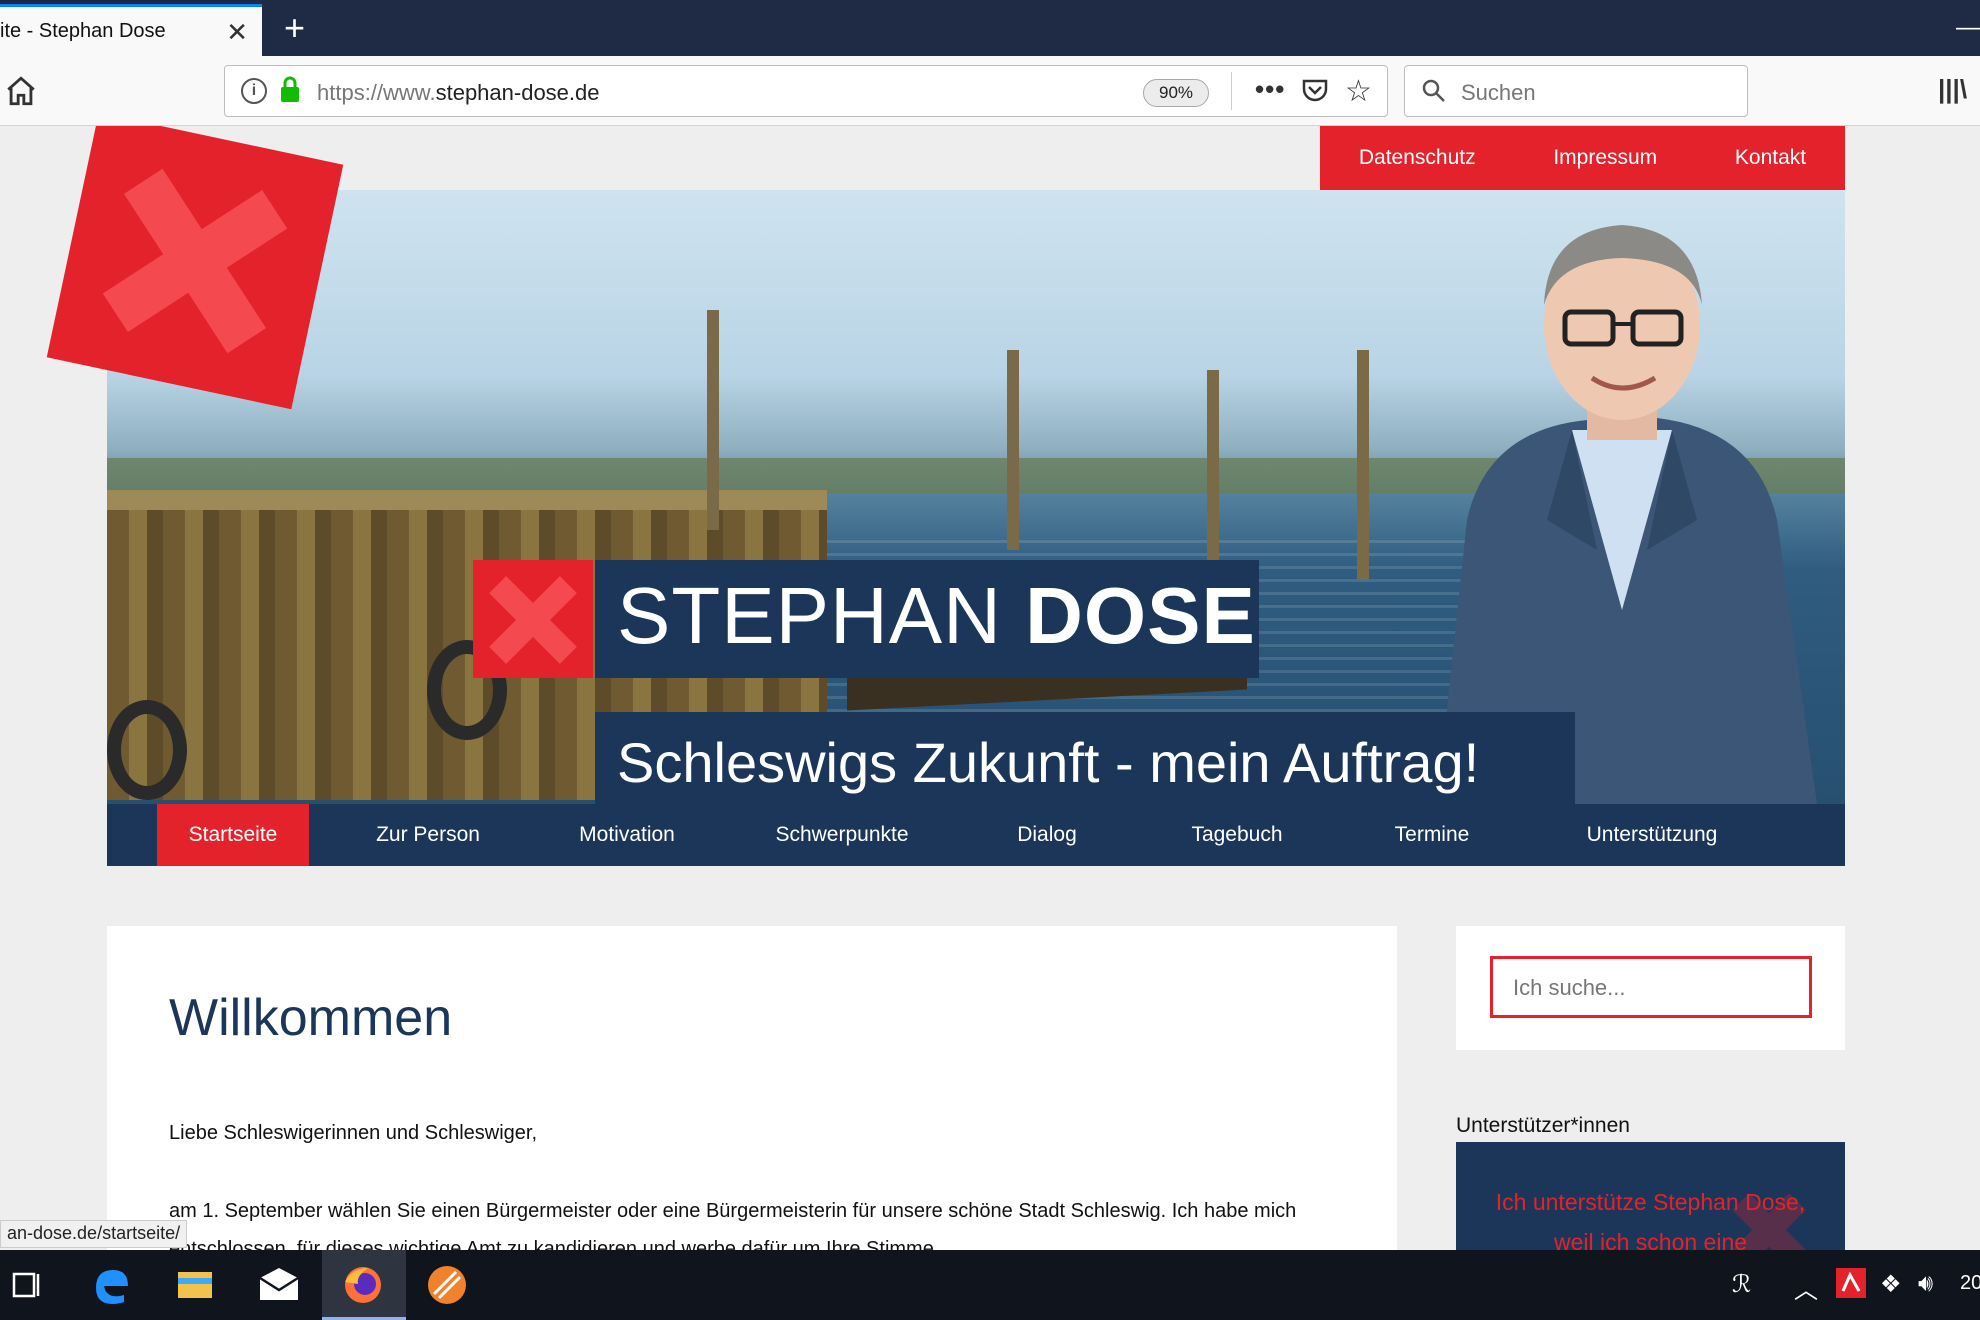 Image resolution: width=1980 pixels, height=1320 pixels. What do you see at coordinates (1806, 1287) in the screenshot?
I see `tray-chevron-up-icon: ︿` at bounding box center [1806, 1287].